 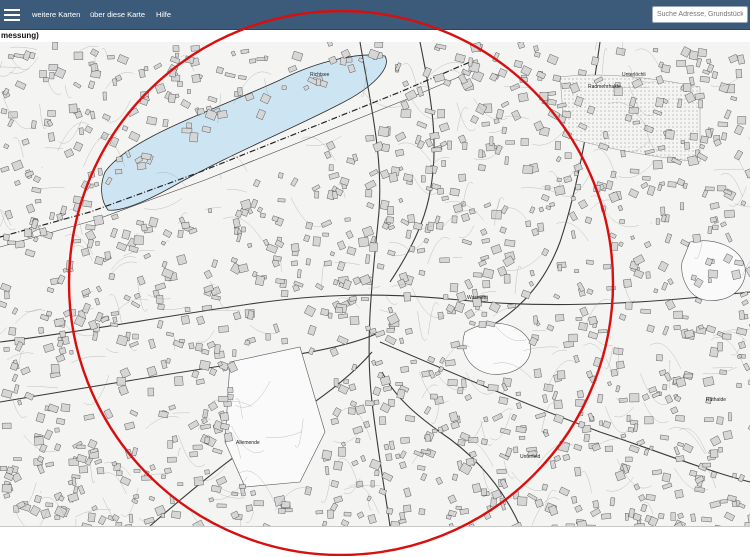 I want to click on nav-ueber-diese-karte: über diese Karte, so click(x=117, y=14).